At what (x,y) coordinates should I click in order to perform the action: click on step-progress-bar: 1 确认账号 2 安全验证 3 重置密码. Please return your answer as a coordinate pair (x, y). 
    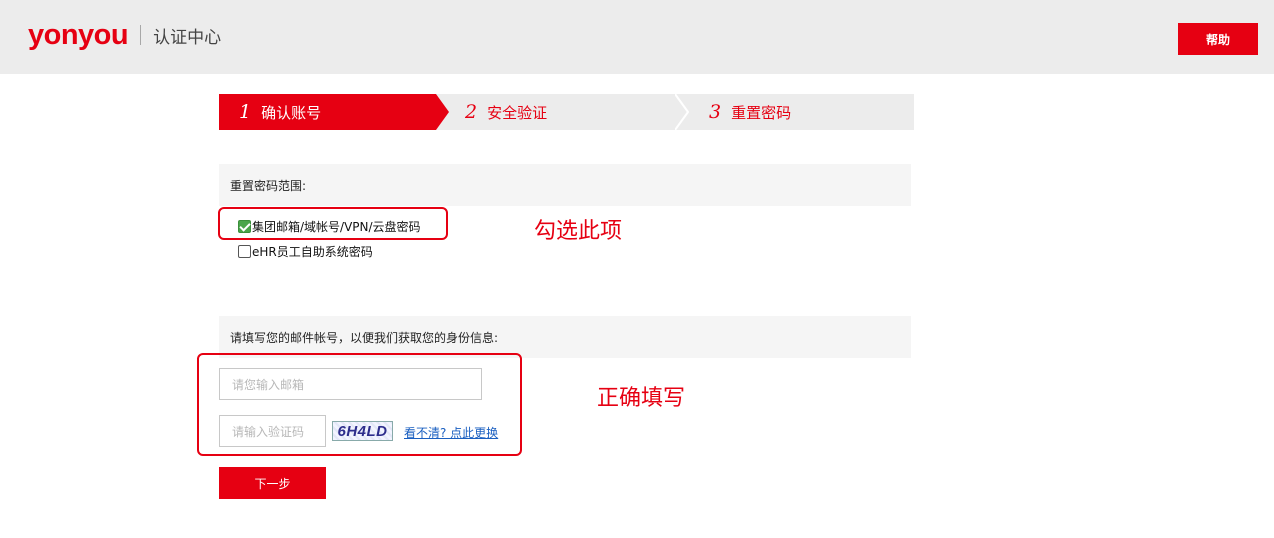
    Looking at the image, I should click on (566, 112).